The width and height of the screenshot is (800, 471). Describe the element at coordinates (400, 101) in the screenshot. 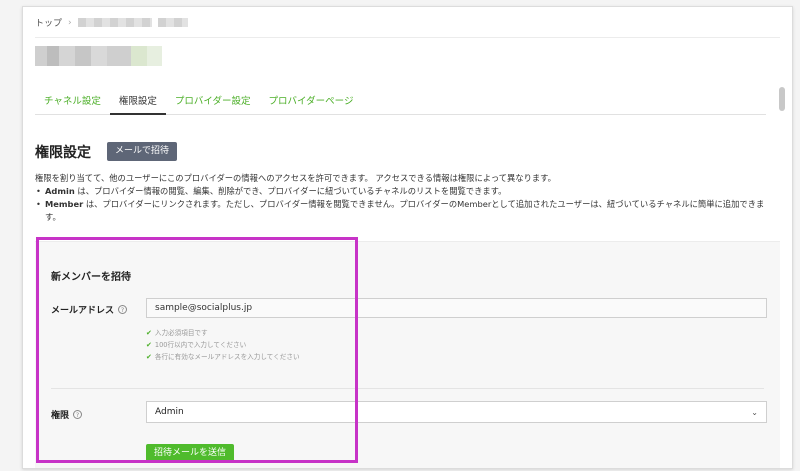

I see `tab-bar: チャネル設定 権限設定 プロバイダー設定 プロバイダーページ` at that location.